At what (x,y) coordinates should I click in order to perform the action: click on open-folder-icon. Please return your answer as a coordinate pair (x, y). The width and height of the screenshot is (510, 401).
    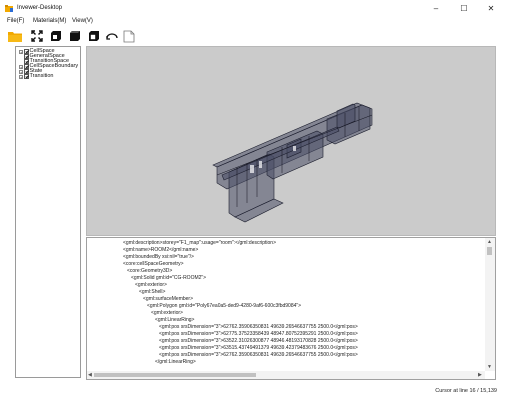
    Looking at the image, I should click on (15, 37).